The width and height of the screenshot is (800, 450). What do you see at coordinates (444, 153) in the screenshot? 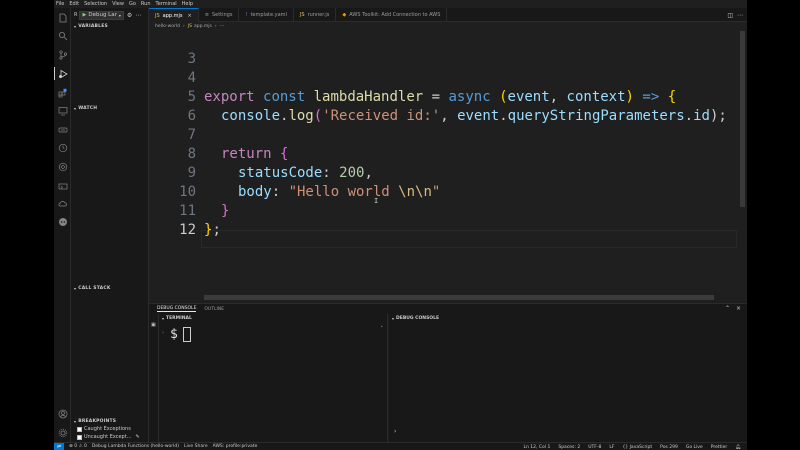
I see `code-line-8: 8 statusCode: 200,` at bounding box center [444, 153].